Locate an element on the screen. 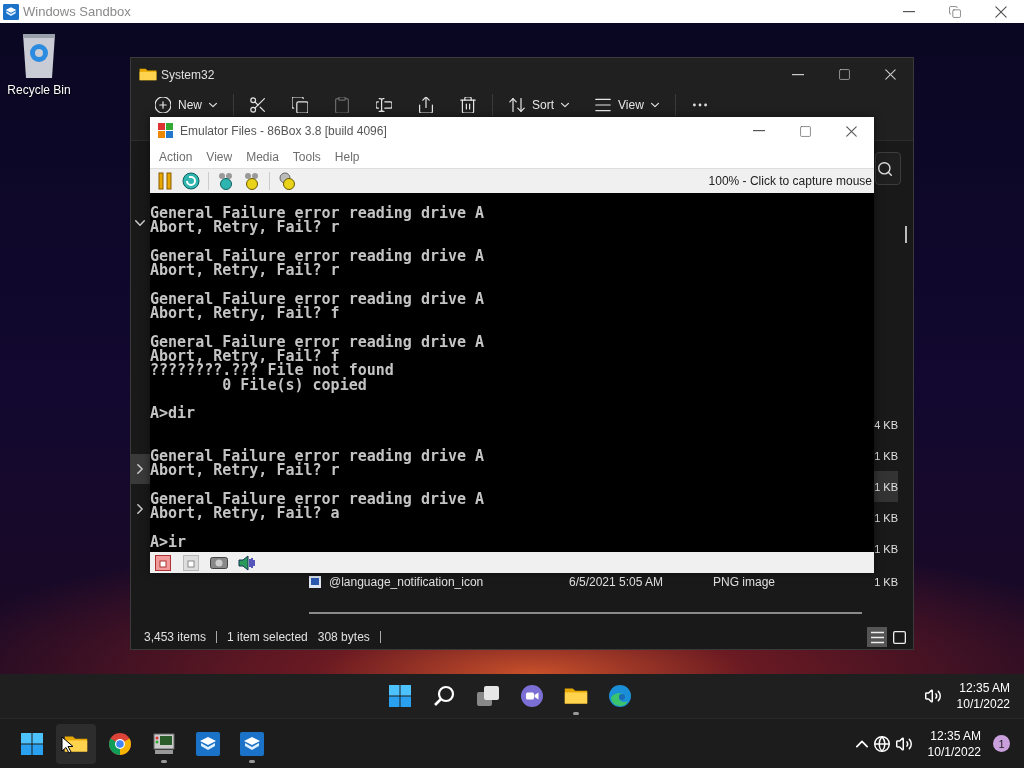  view-button: View is located at coordinates (627, 105).